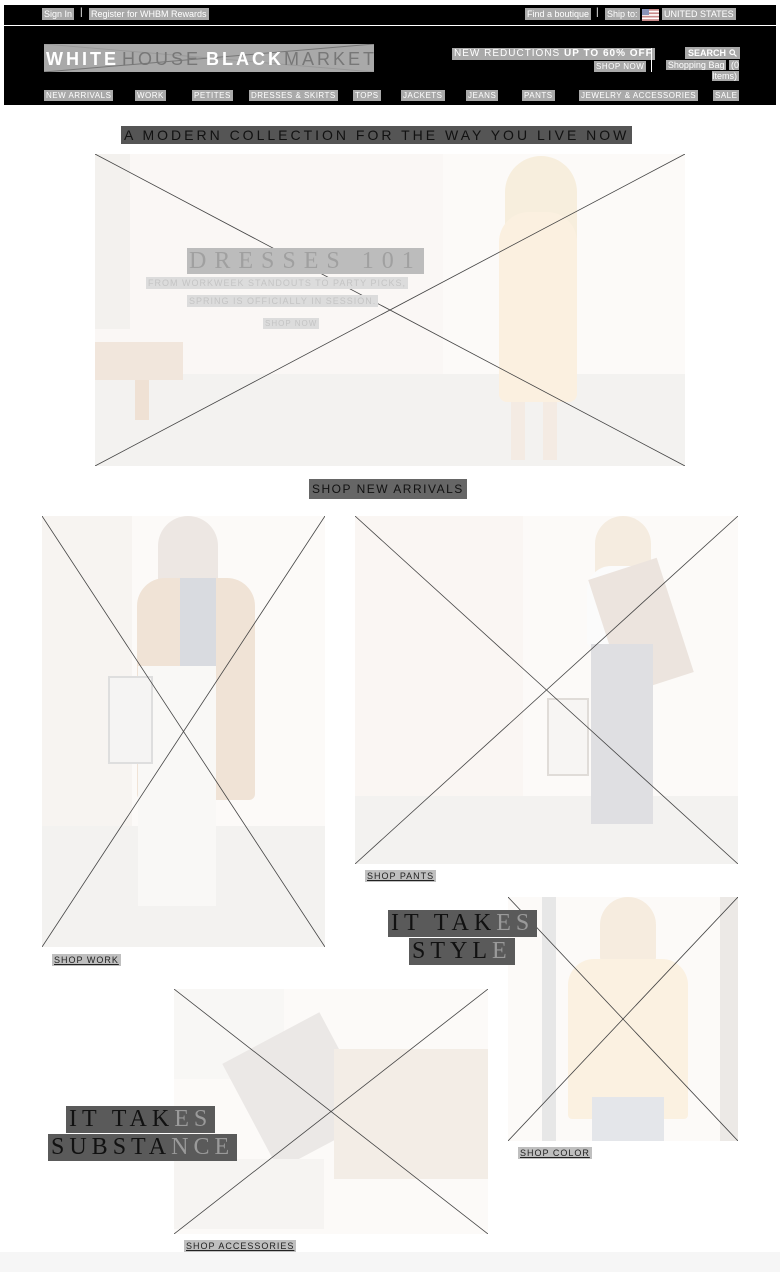 The width and height of the screenshot is (780, 1272). I want to click on promo-bold: UP TO 60% OFF, so click(608, 53).